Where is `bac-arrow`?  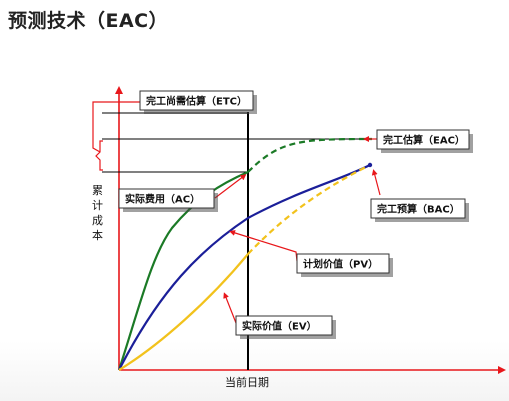
bac-arrow is located at coordinates (376, 182).